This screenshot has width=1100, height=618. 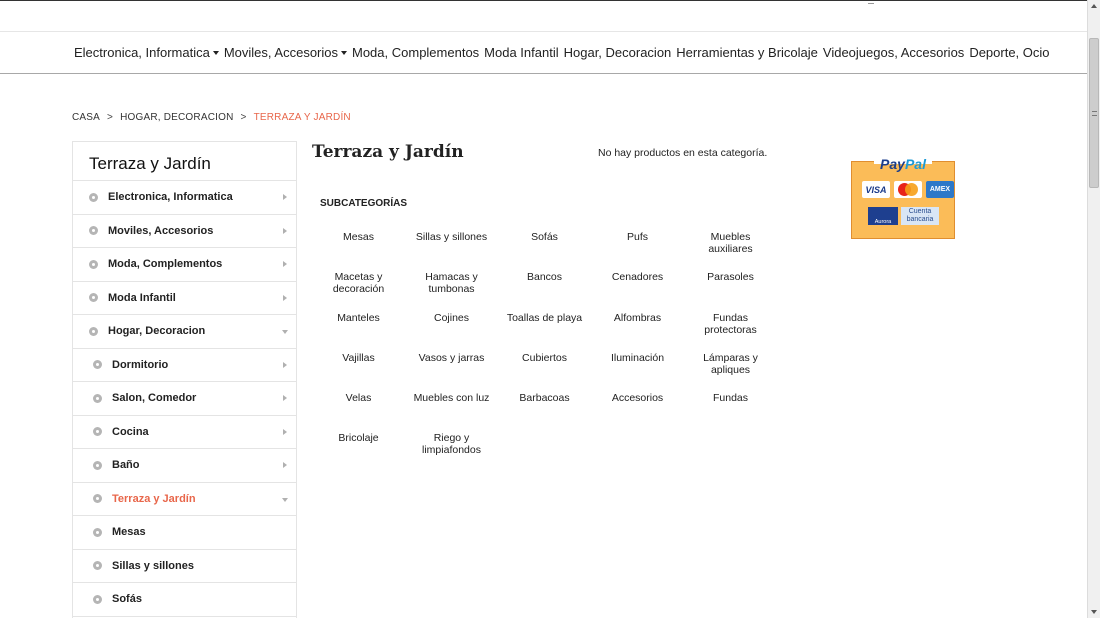 What do you see at coordinates (302, 117) in the screenshot?
I see `breadcrumb-current: TERRAZA Y JARDÍN` at bounding box center [302, 117].